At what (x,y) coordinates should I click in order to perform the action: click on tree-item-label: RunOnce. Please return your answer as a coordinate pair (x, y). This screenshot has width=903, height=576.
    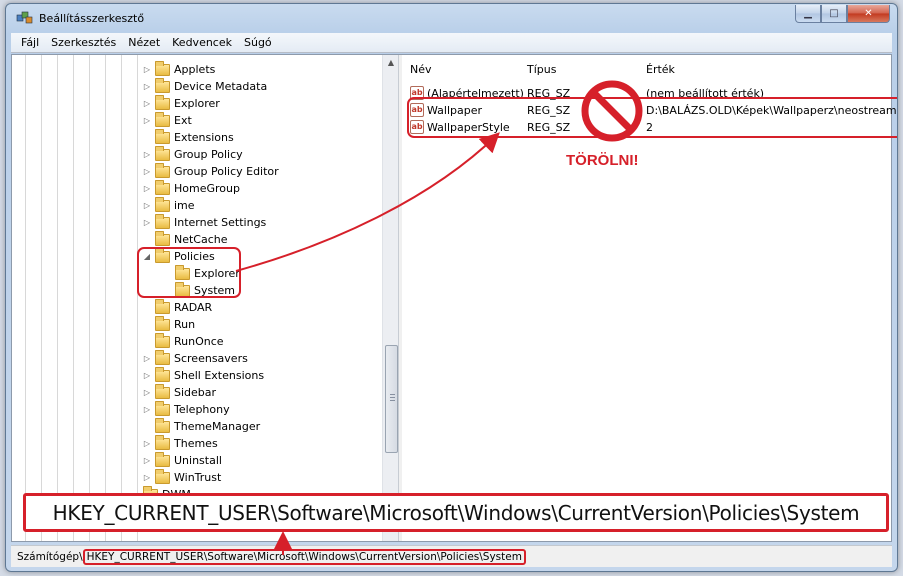
    Looking at the image, I should click on (199, 341).